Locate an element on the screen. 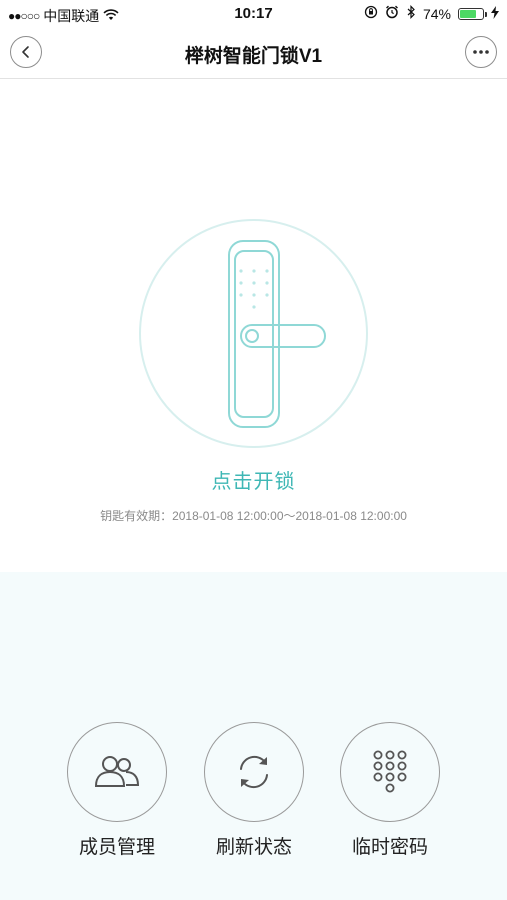  more-button is located at coordinates (481, 52).